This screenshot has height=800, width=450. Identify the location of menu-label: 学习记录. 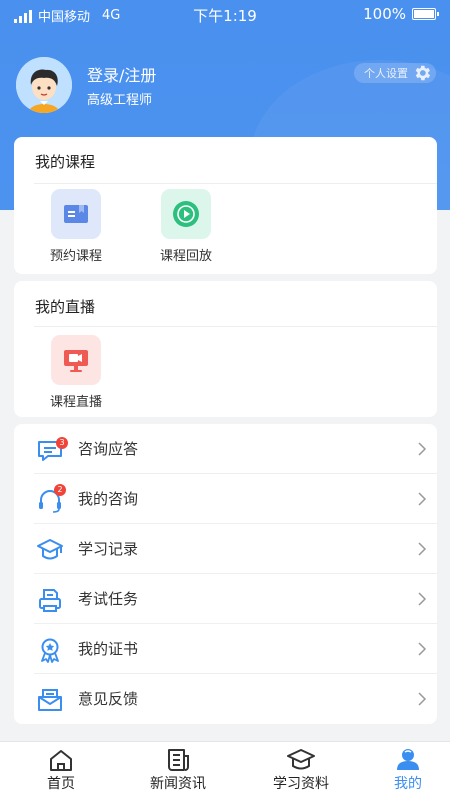
(108, 549).